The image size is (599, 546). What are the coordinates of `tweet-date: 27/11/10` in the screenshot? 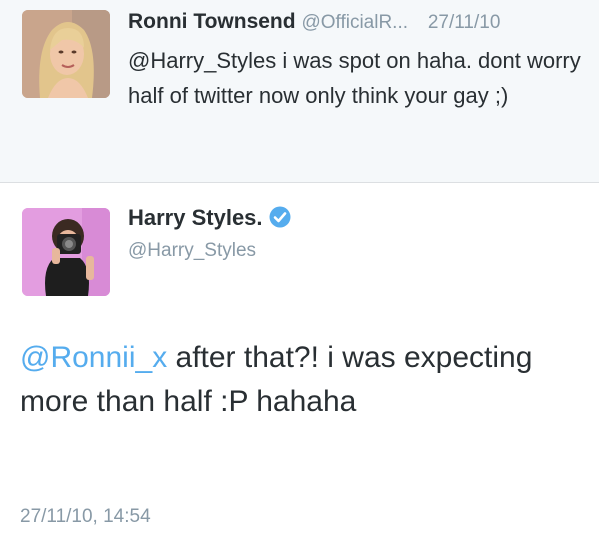 It's located at (464, 22).